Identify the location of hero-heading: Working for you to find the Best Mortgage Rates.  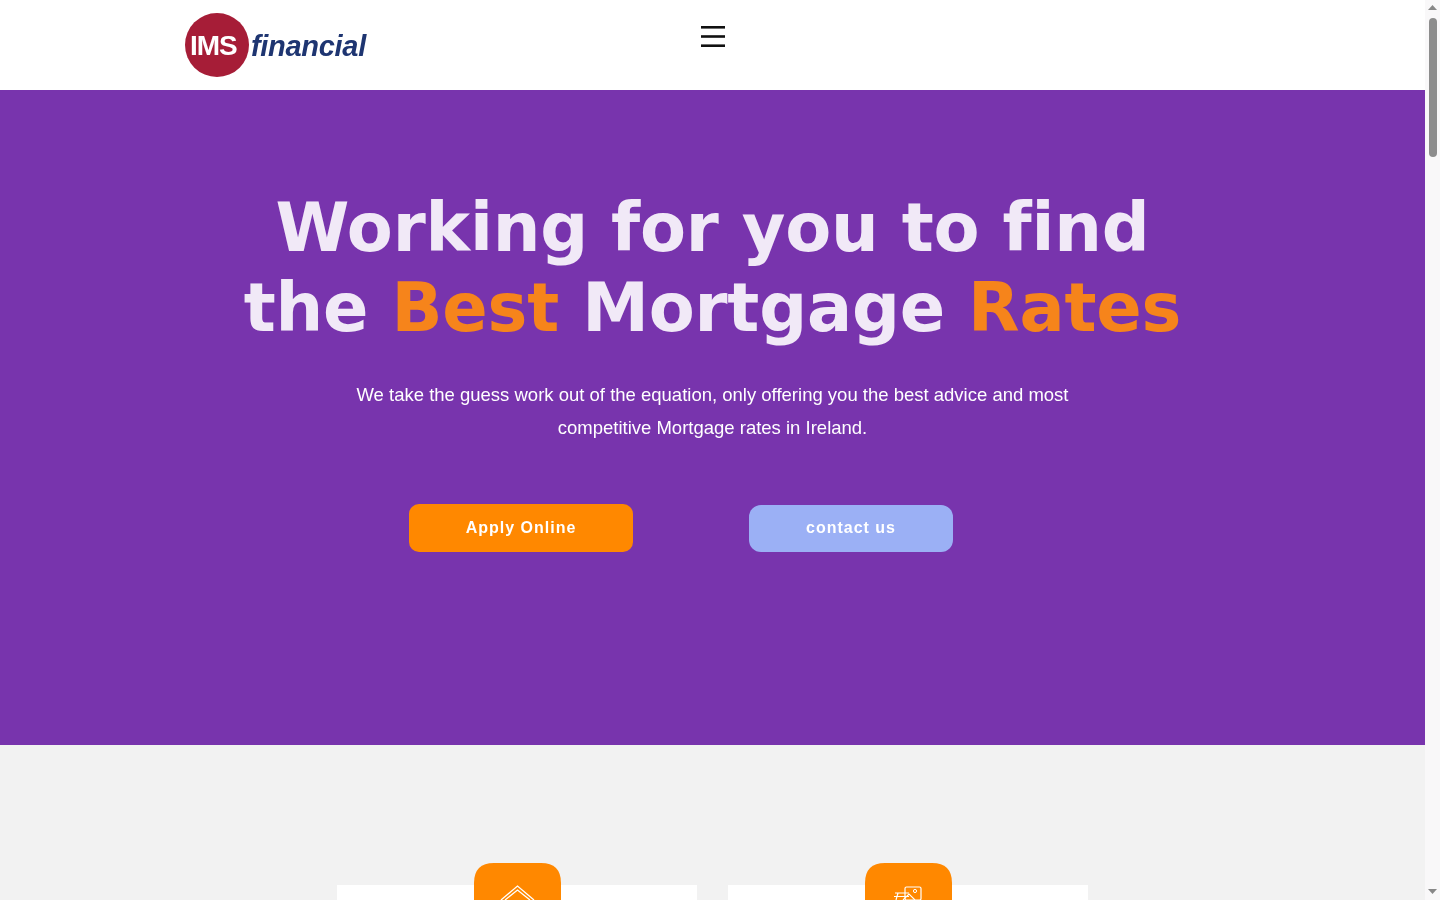
(712, 268).